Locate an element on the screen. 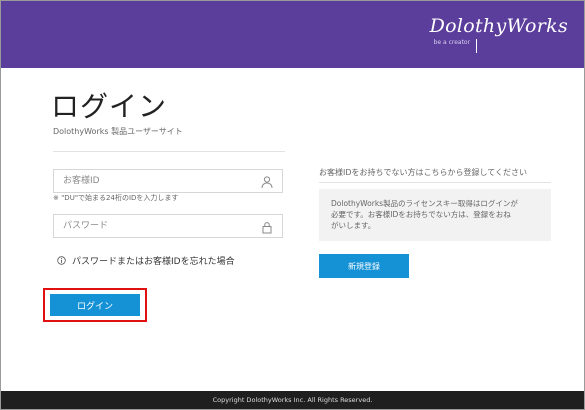 This screenshot has width=585, height=410. info-icon is located at coordinates (61, 260).